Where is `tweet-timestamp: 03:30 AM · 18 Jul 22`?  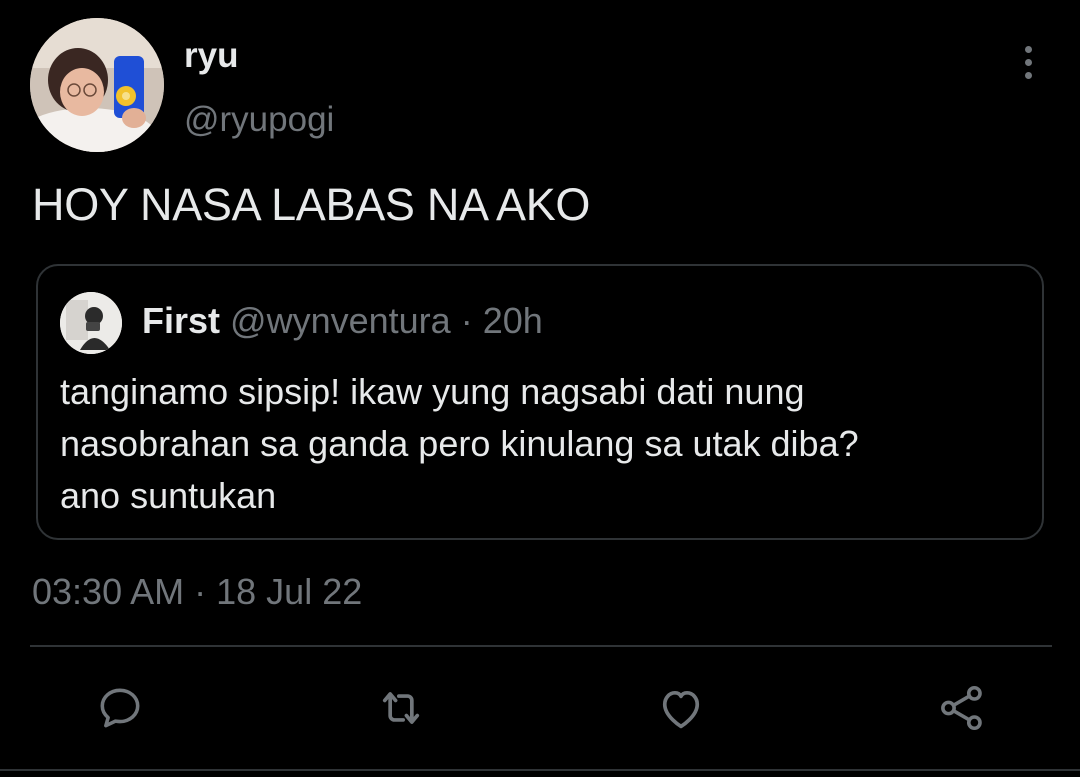 tweet-timestamp: 03:30 AM · 18 Jul 22 is located at coordinates (197, 592).